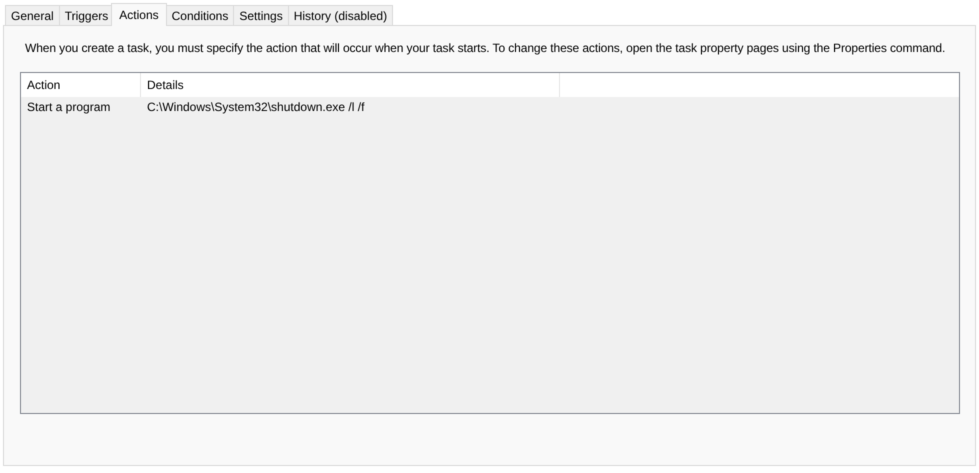  Describe the element at coordinates (261, 15) in the screenshot. I see `tab: Settings` at that location.